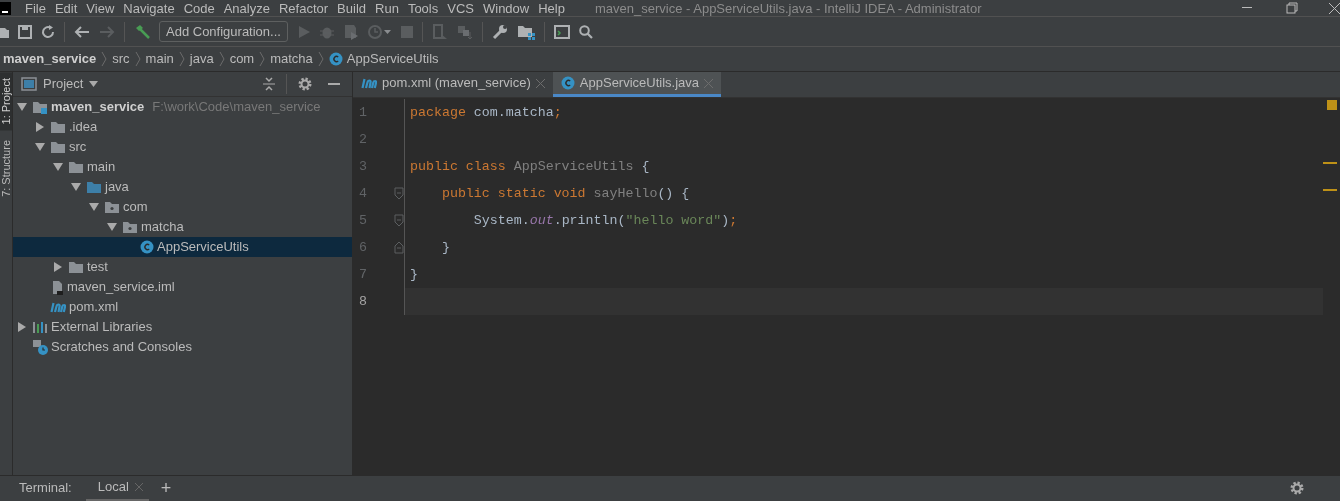  What do you see at coordinates (166, 488) in the screenshot?
I see `new-tab-button: +` at bounding box center [166, 488].